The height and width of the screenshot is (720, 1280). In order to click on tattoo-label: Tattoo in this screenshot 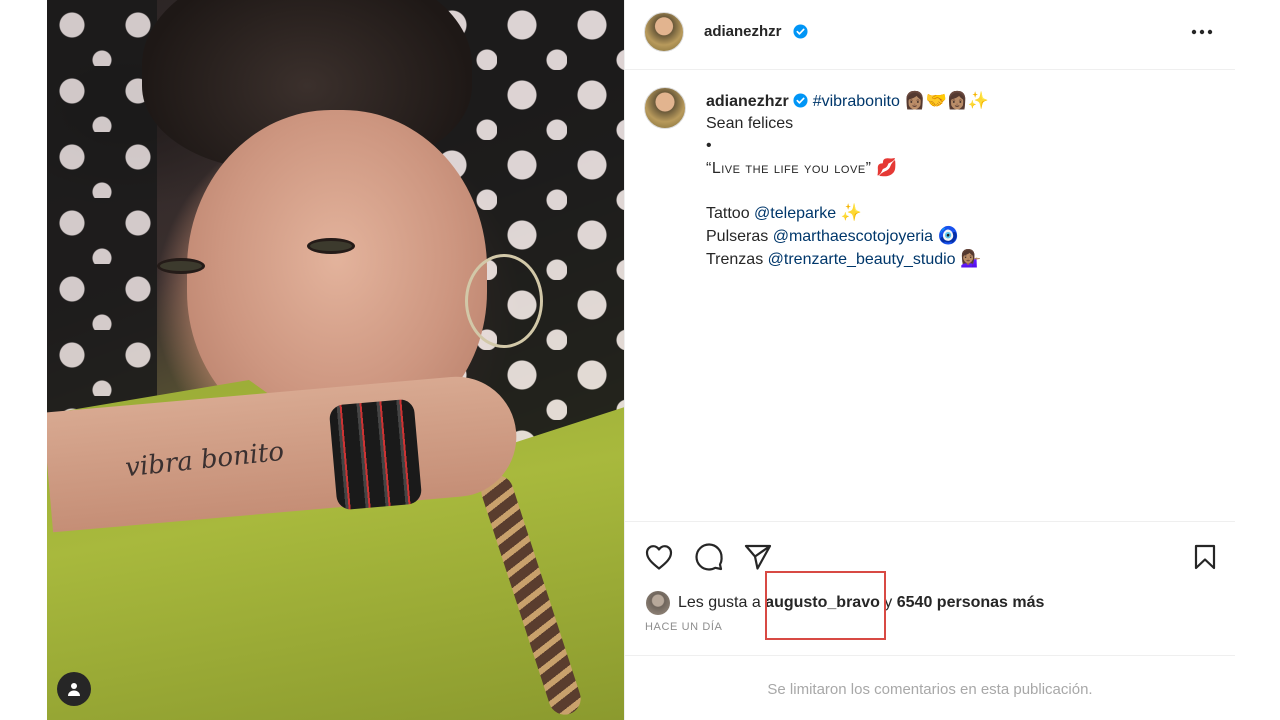, I will do `click(728, 213)`.